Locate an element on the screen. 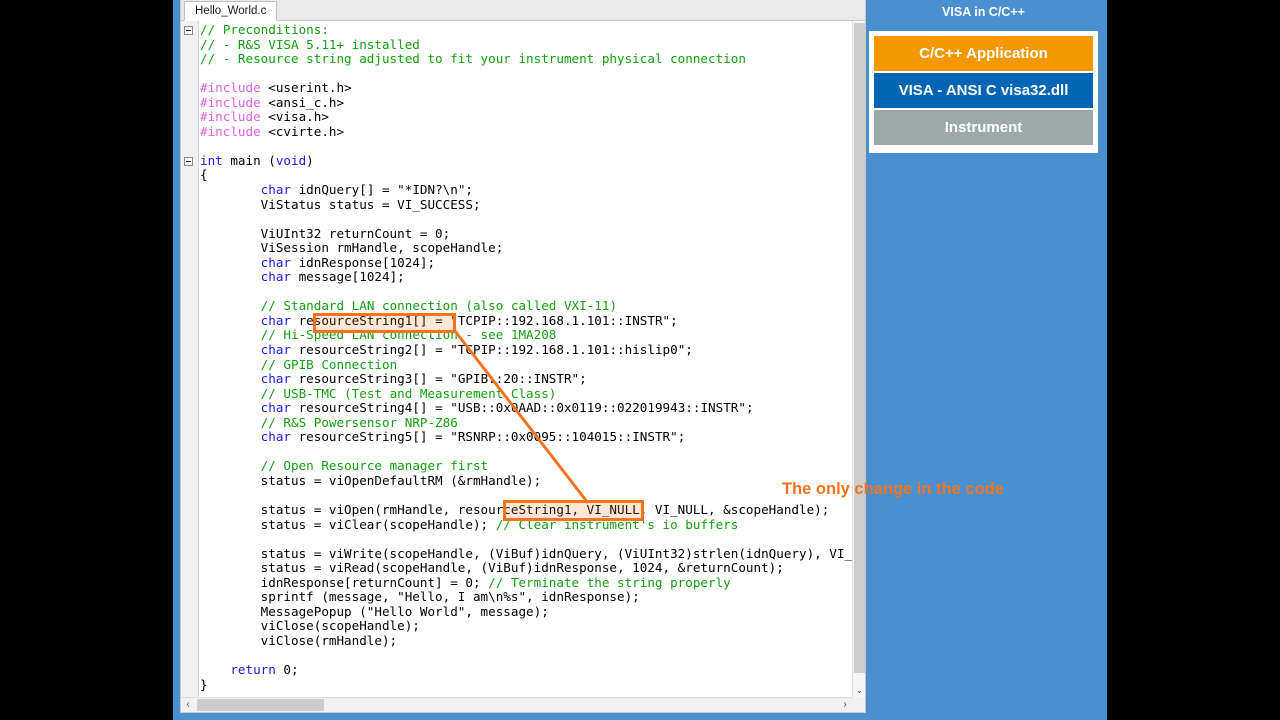 This screenshot has width=1280, height=720. code-line: #include <cvirte.h> is located at coordinates (272, 131).